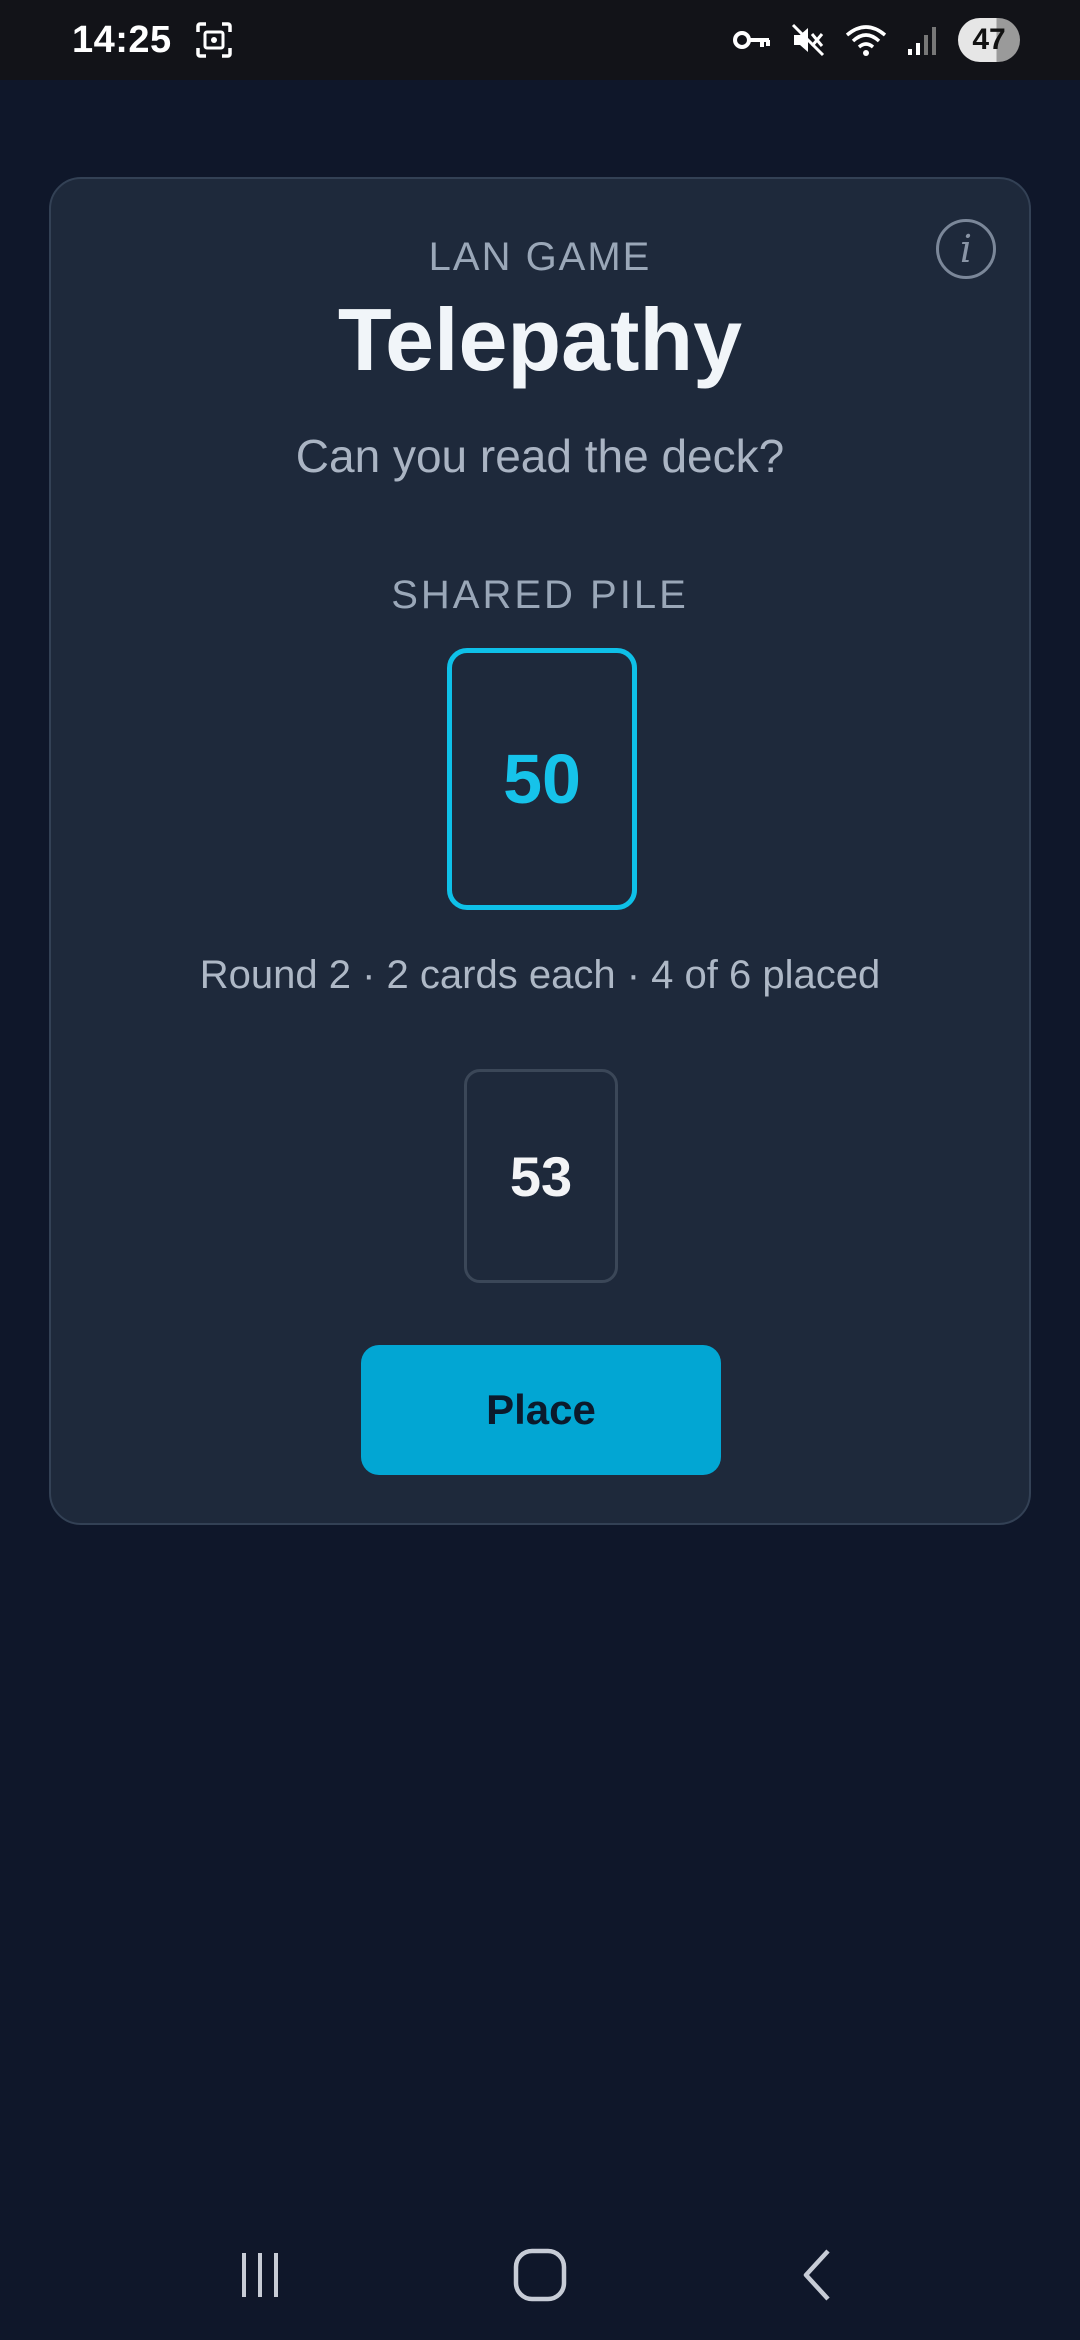  What do you see at coordinates (542, 779) in the screenshot?
I see `shared-pile-card: 50` at bounding box center [542, 779].